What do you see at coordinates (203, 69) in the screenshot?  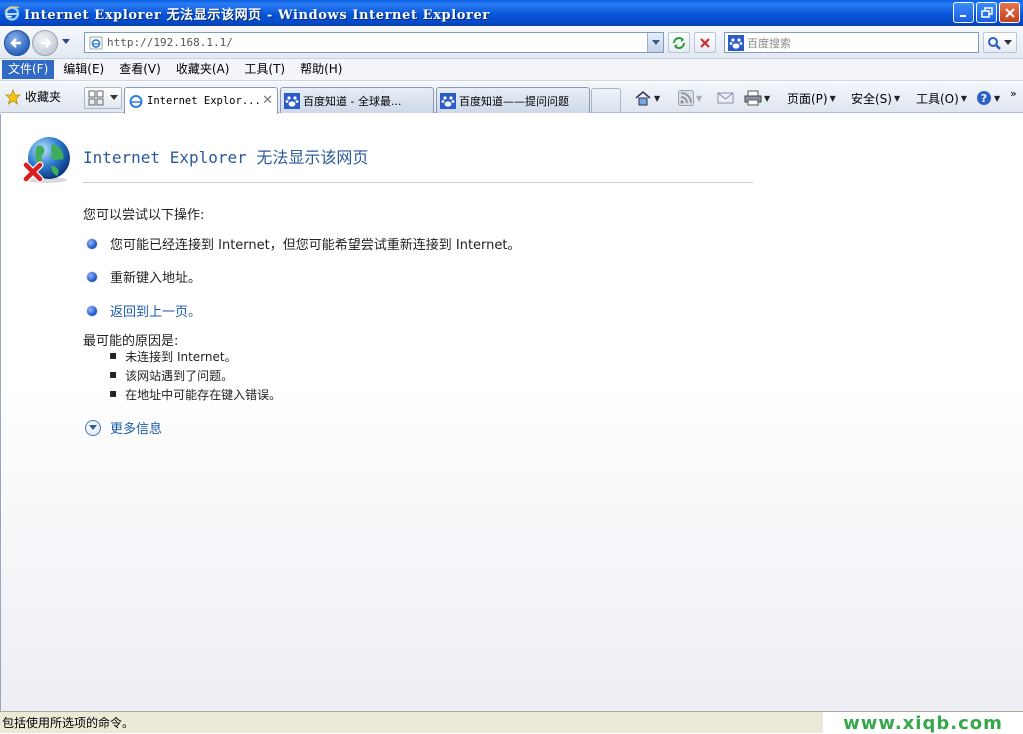 I see `menu-favorites: 收藏夹(A)` at bounding box center [203, 69].